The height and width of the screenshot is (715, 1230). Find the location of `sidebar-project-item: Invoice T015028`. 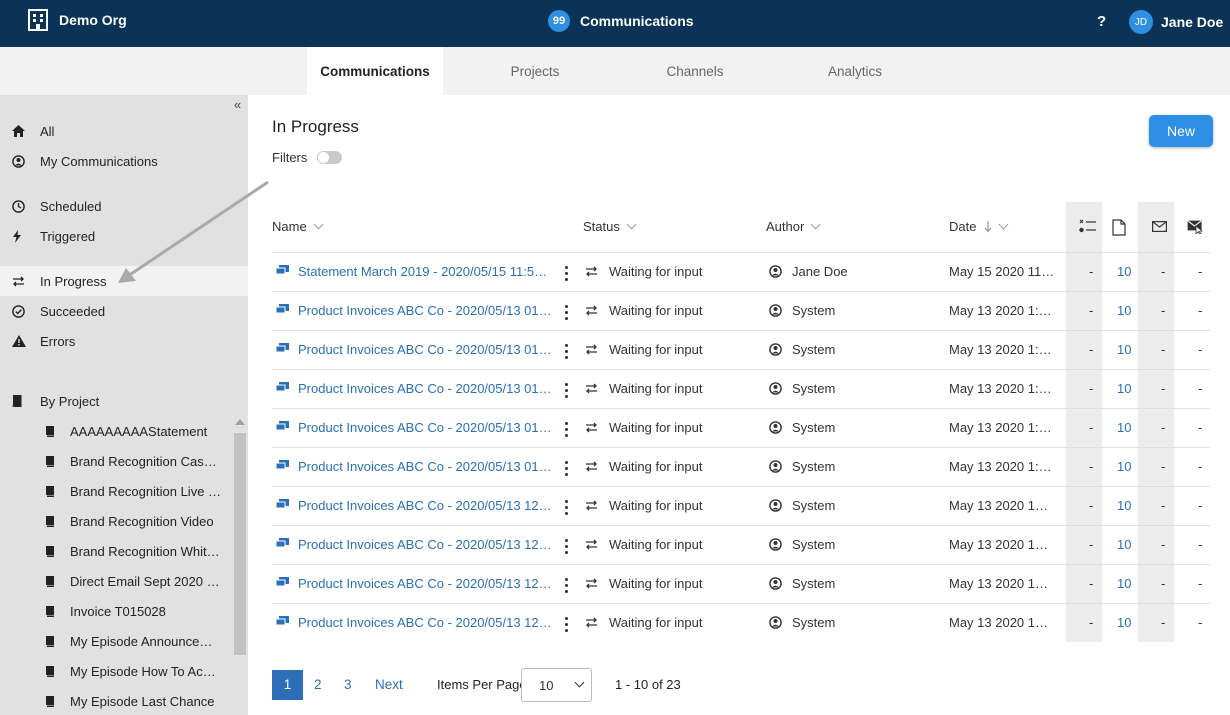

sidebar-project-item: Invoice T015028 is located at coordinates (116, 611).